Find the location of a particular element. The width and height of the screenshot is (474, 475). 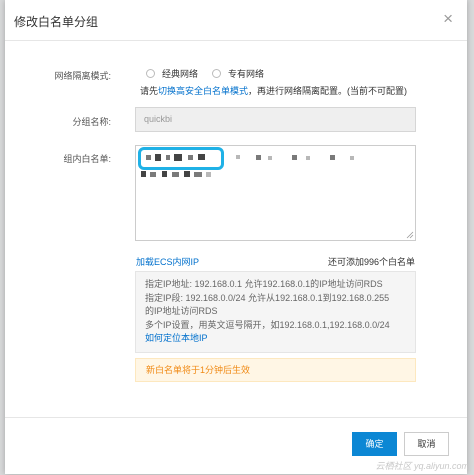

help-line: 的IP地址访问RDS is located at coordinates (181, 311).